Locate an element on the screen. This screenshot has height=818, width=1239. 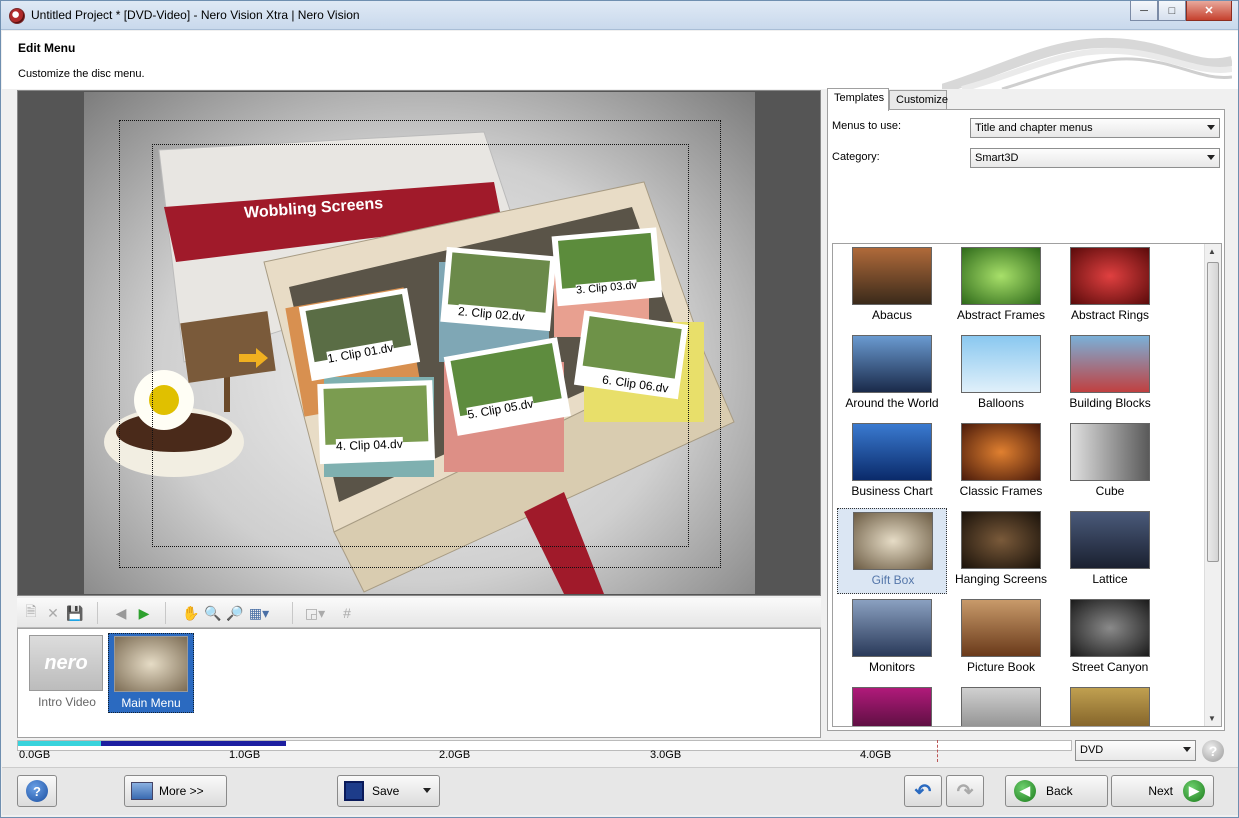
template-classic-frames: Classic Frames is located at coordinates (1001, 463).